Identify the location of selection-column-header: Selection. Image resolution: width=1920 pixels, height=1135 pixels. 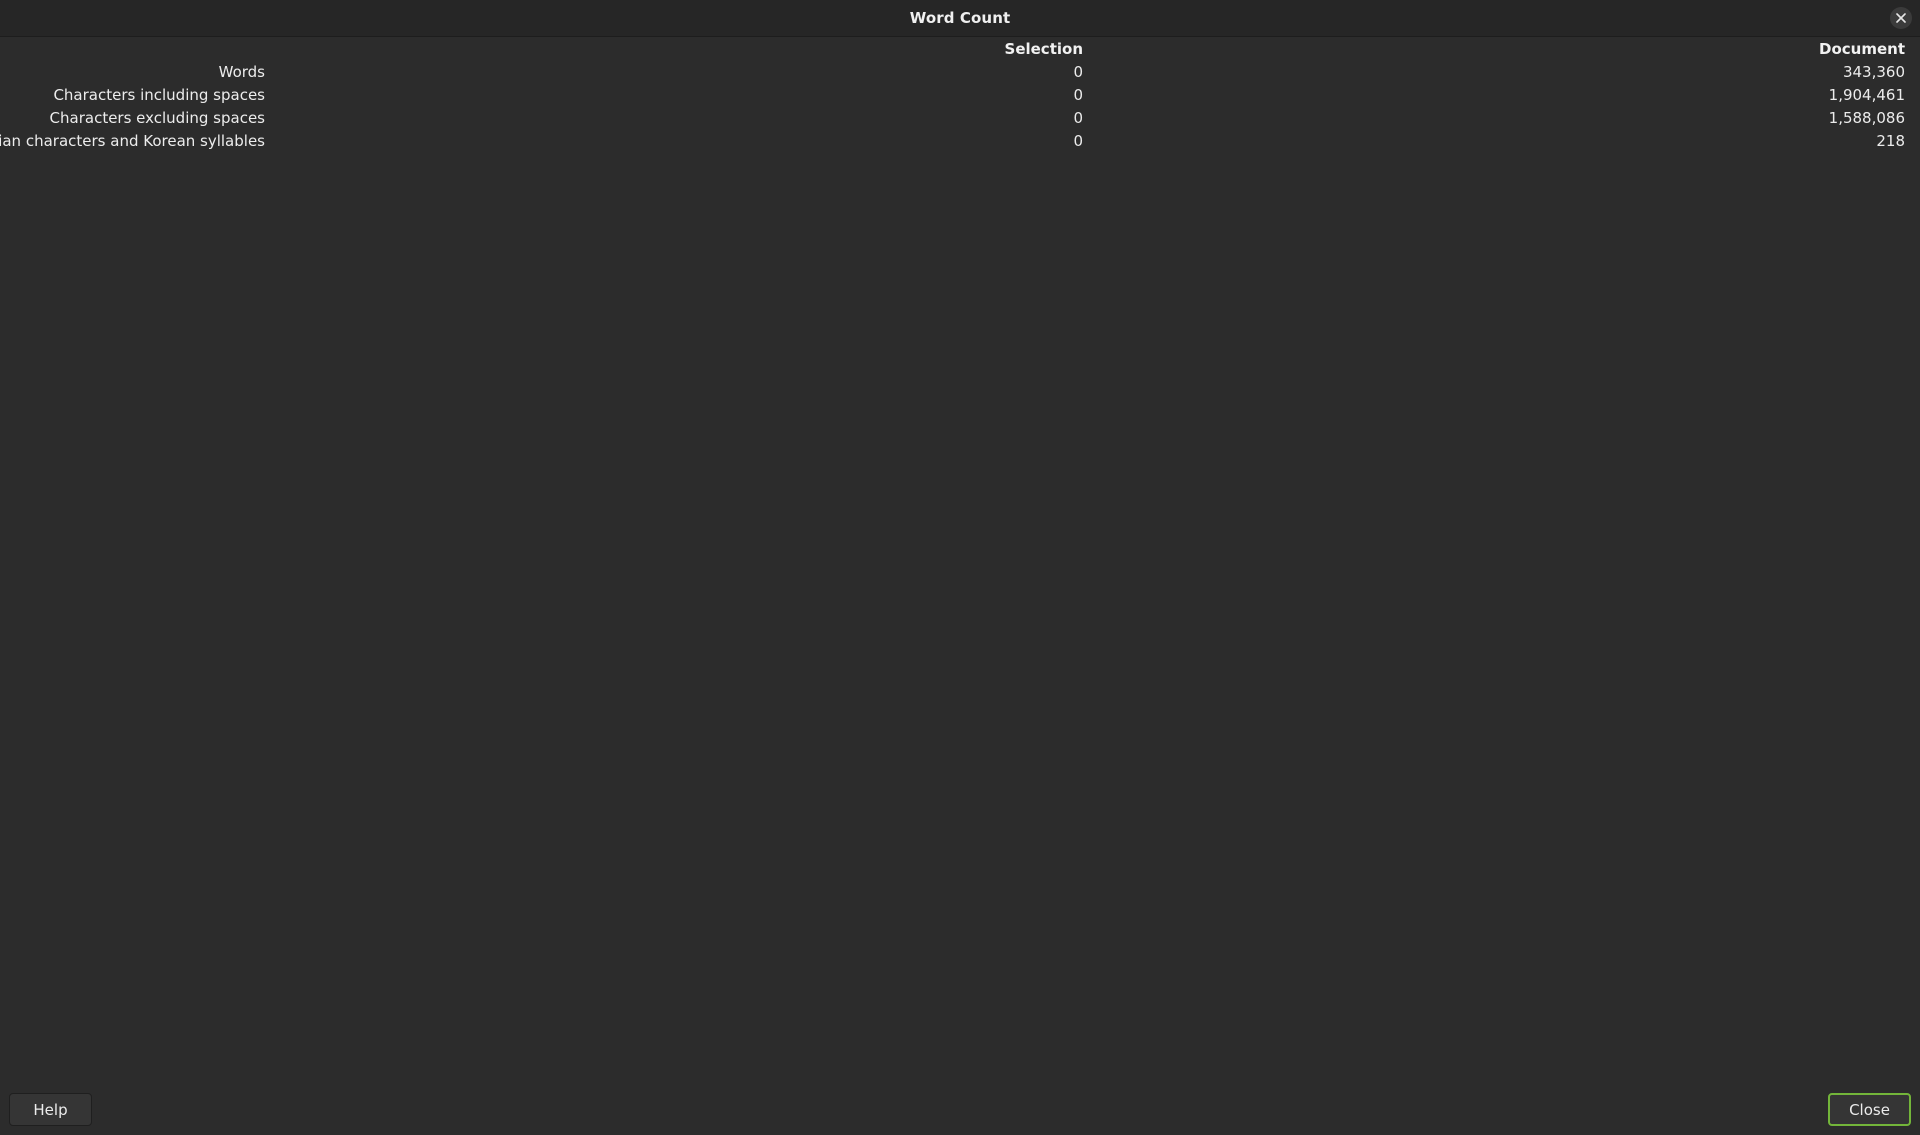
(1043, 49).